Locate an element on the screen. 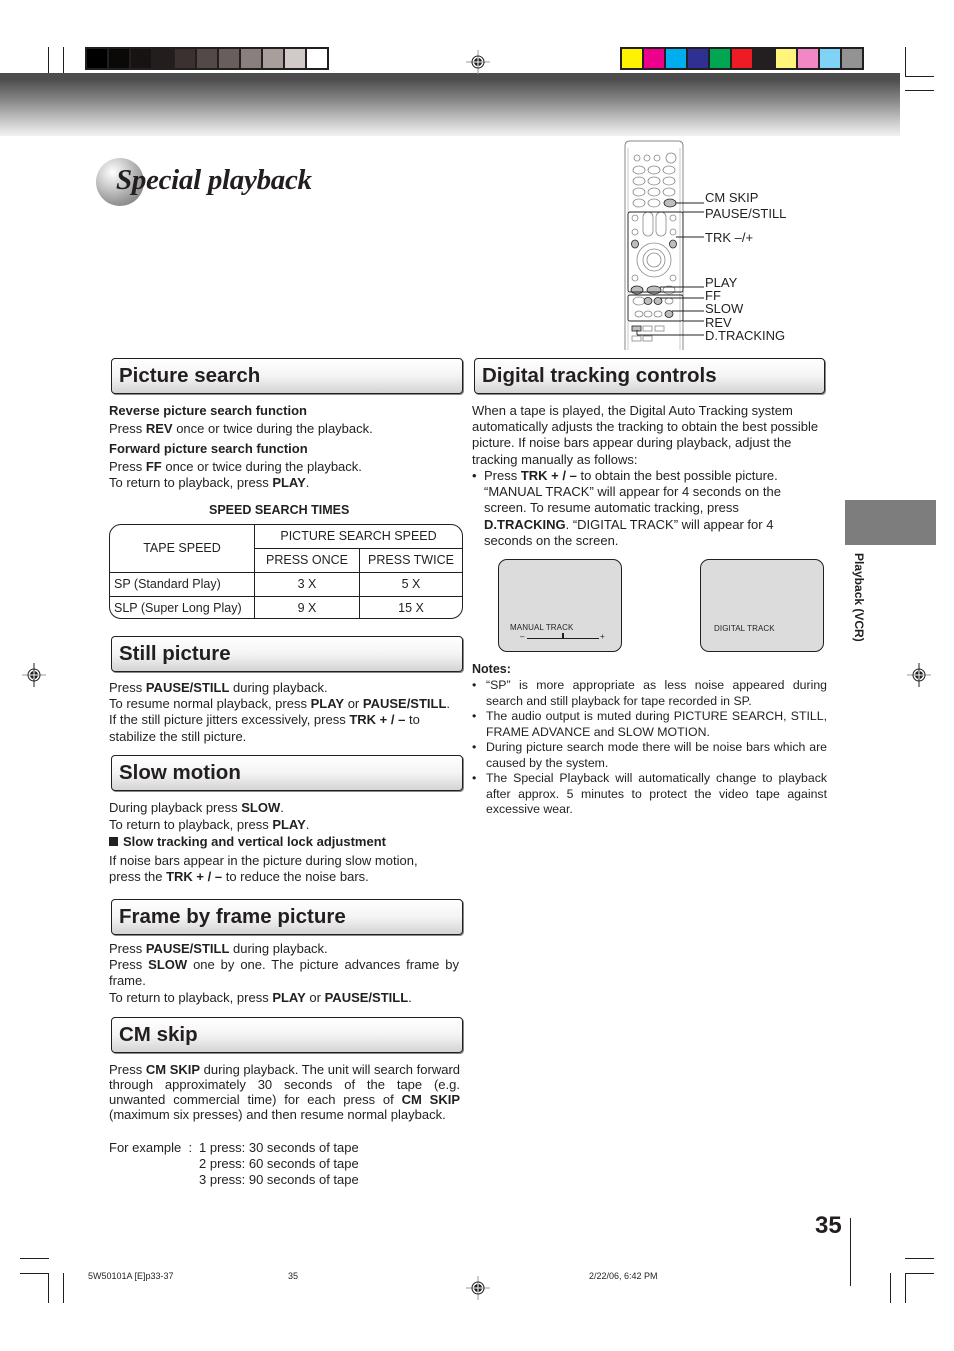  bold-key-term: CM SKIP is located at coordinates (431, 1099).